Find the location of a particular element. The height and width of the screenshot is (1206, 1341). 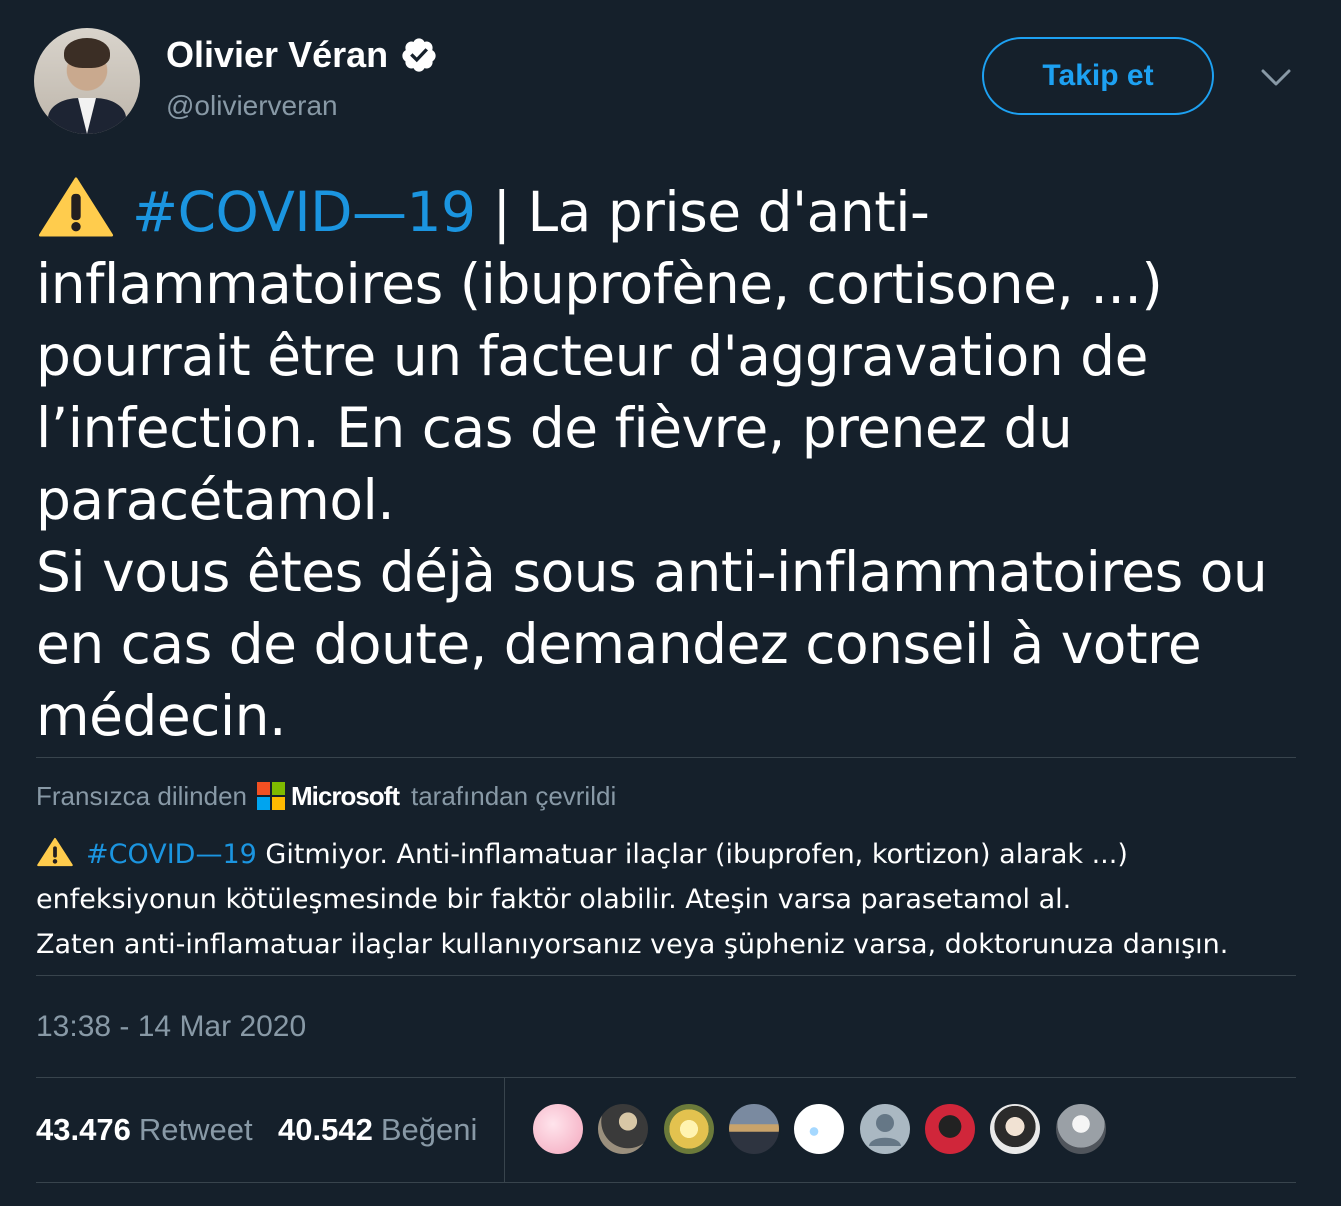

engagement-stats: 43.476 Retweet 40.542 Beğeni is located at coordinates (666, 1130).